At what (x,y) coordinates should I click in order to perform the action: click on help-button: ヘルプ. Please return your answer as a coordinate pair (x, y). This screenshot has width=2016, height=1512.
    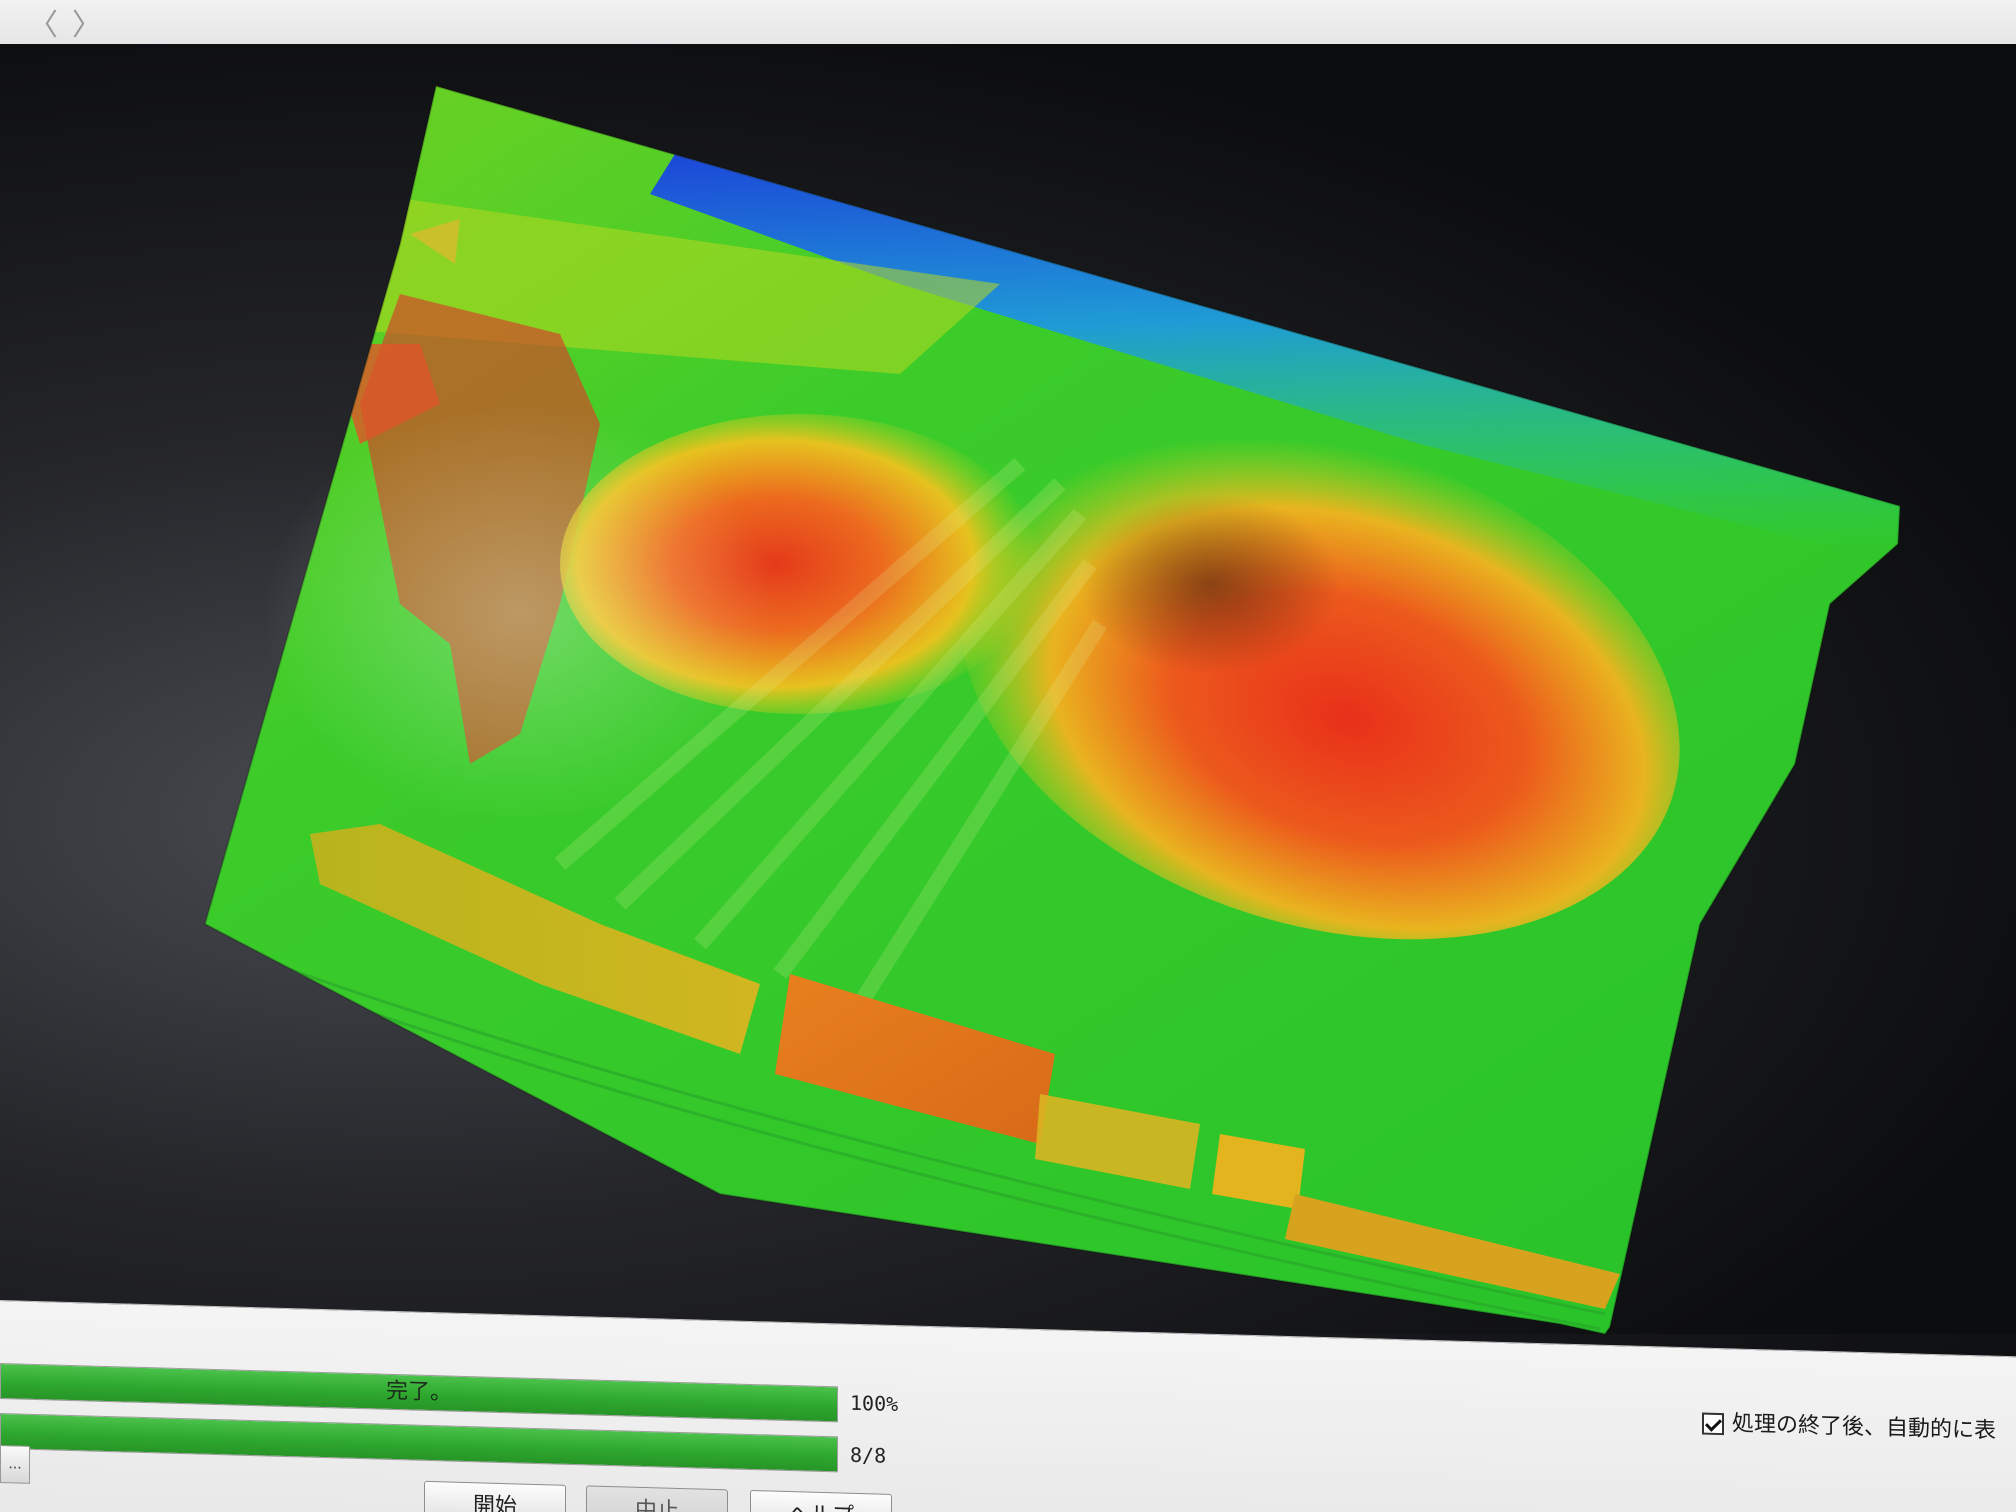
    Looking at the image, I should click on (821, 1500).